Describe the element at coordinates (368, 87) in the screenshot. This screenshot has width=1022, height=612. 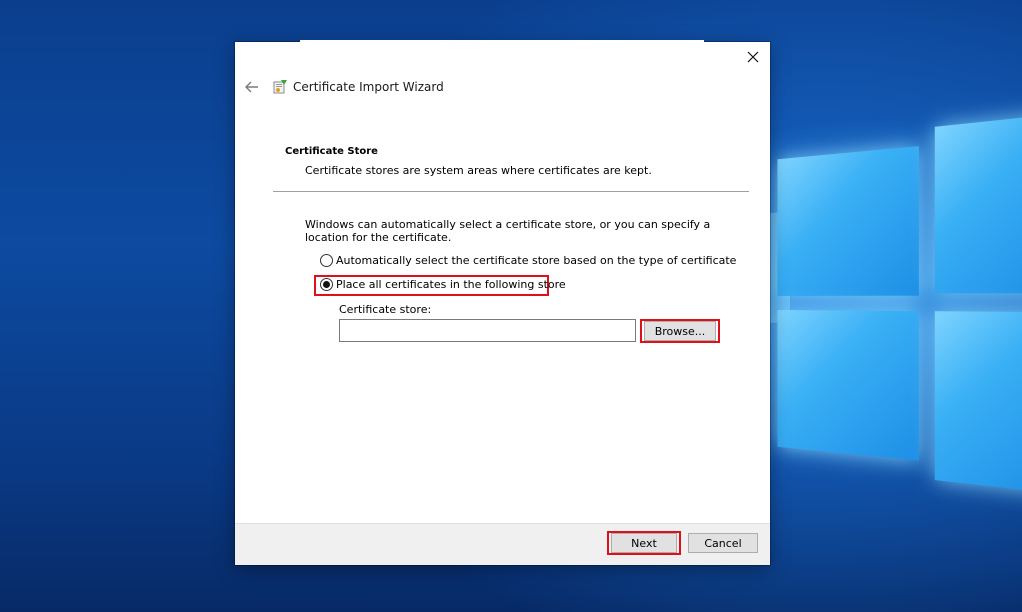
I see `dialog-title: Certificate Import Wizard` at that location.